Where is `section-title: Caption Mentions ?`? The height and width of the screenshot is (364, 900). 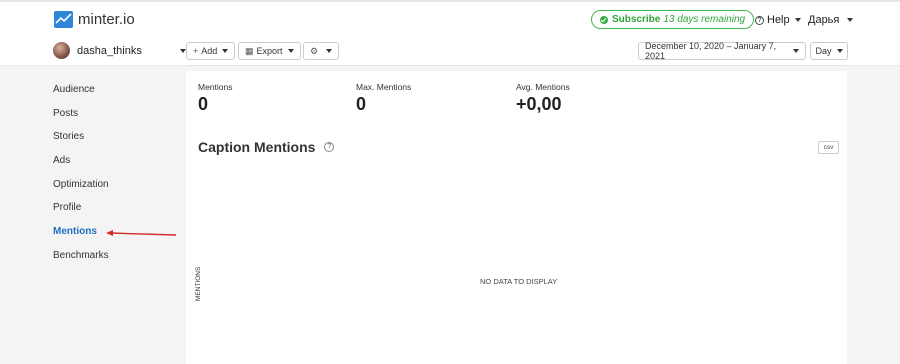
section-title: Caption Mentions ? is located at coordinates (266, 147).